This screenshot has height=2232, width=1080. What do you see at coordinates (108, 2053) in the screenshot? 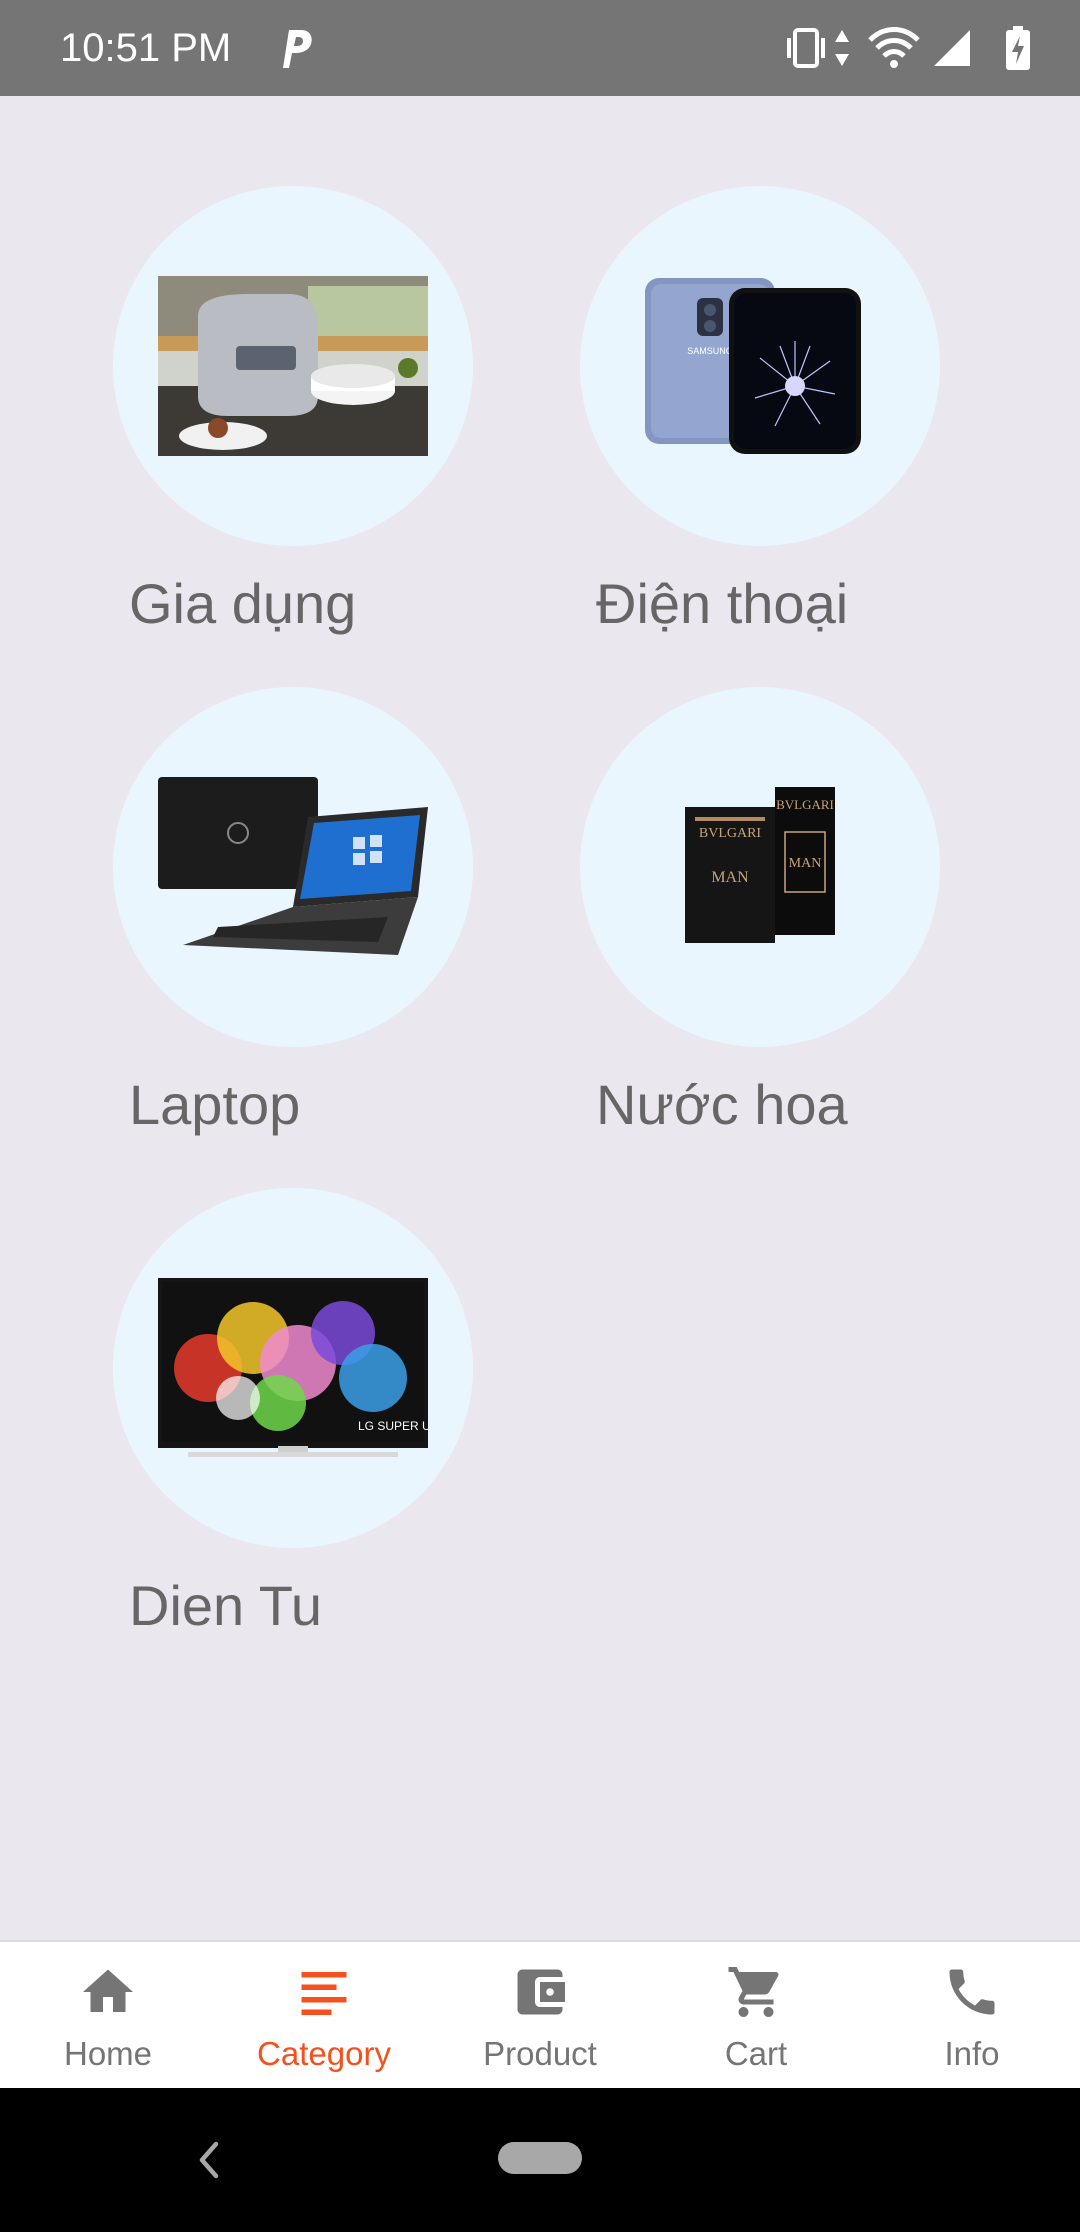
I see `nav-label: Home` at bounding box center [108, 2053].